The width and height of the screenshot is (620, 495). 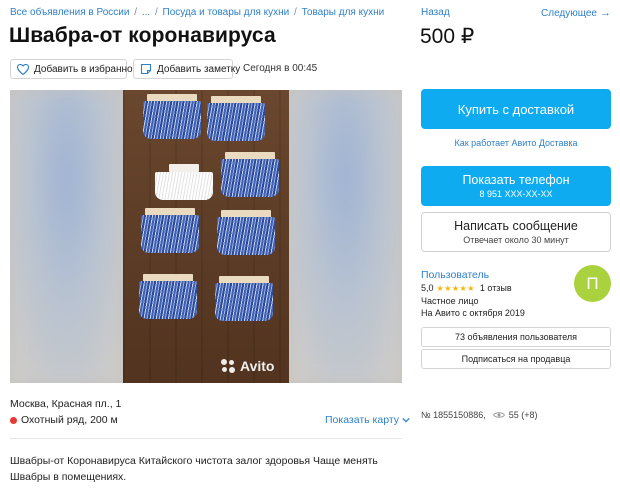 What do you see at coordinates (605, 13) in the screenshot?
I see `arrow-right-icon: →` at bounding box center [605, 13].